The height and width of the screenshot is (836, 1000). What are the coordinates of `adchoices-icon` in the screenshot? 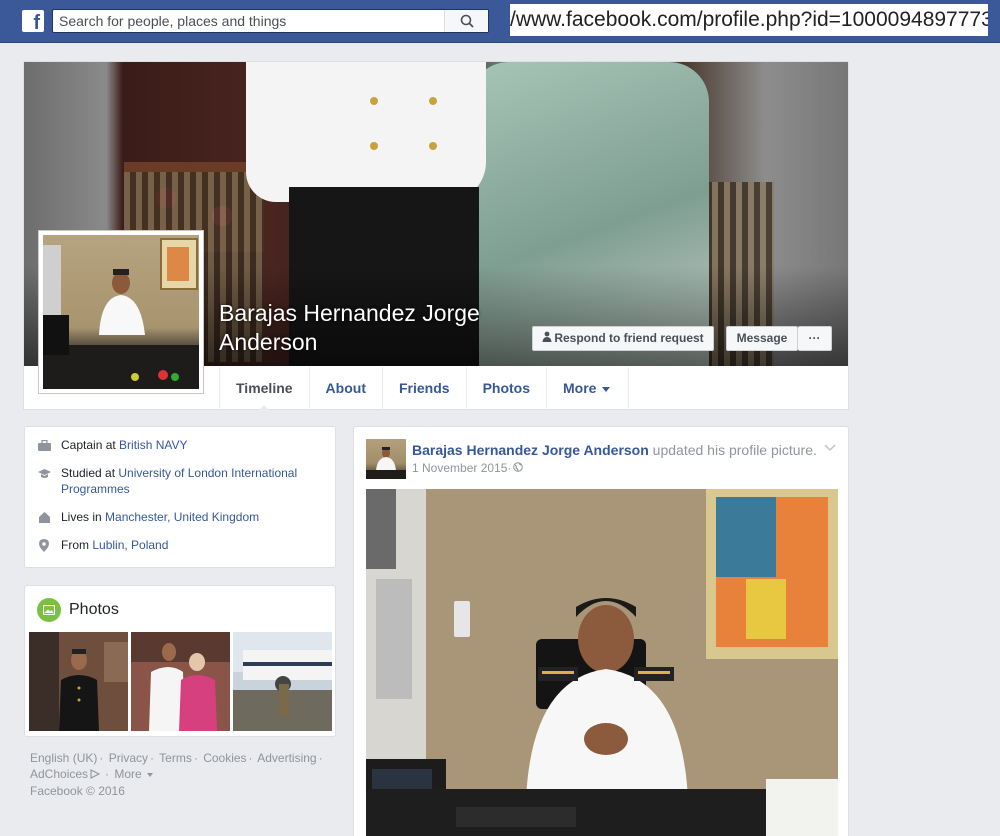 It's located at (95, 775).